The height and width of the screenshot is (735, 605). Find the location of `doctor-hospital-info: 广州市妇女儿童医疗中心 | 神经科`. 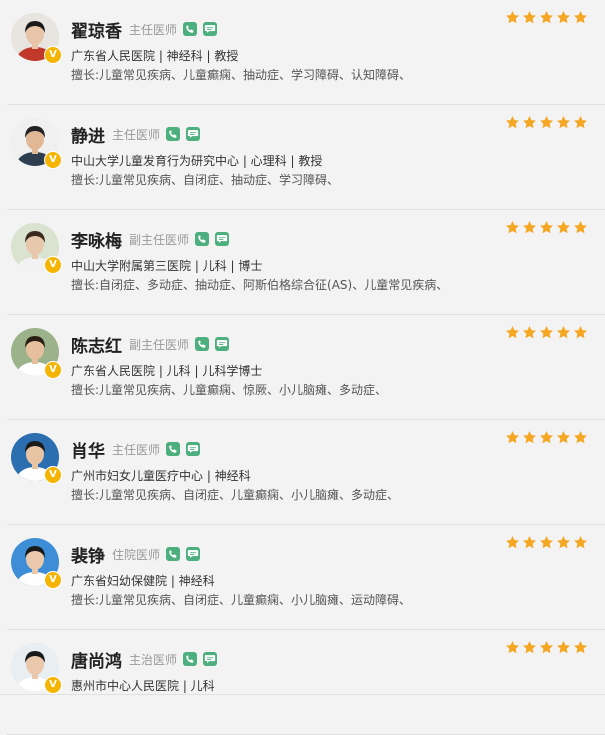

doctor-hospital-info: 广州市妇女儿童医疗中心 | 神经科 is located at coordinates (161, 476).